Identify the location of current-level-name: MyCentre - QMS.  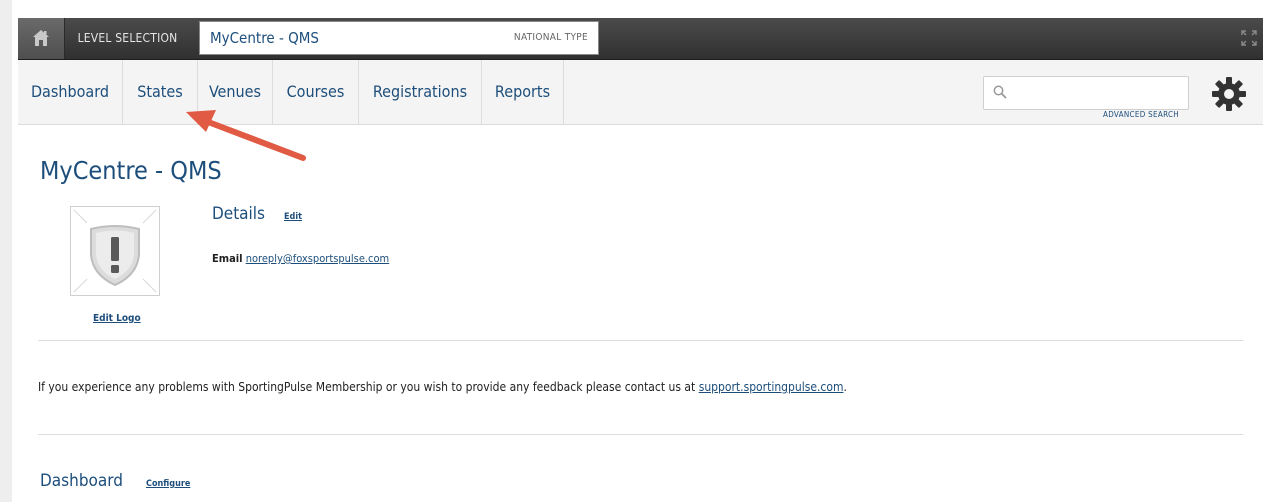
(264, 38).